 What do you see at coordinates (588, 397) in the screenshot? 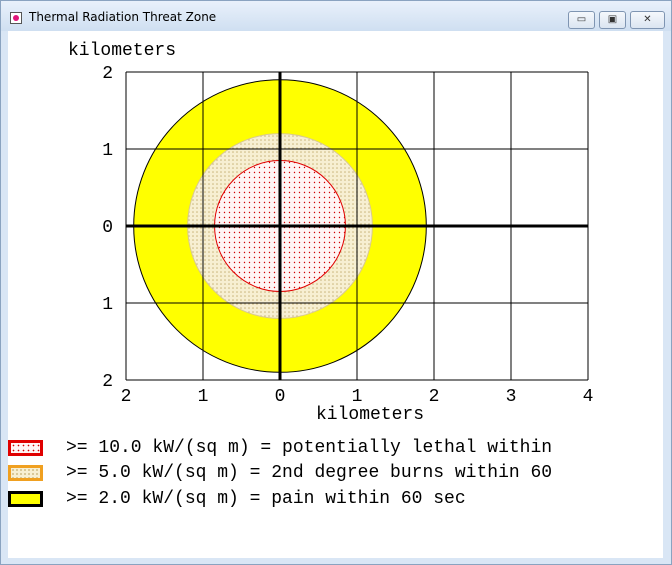
I see `x-tick-label: 4` at bounding box center [588, 397].